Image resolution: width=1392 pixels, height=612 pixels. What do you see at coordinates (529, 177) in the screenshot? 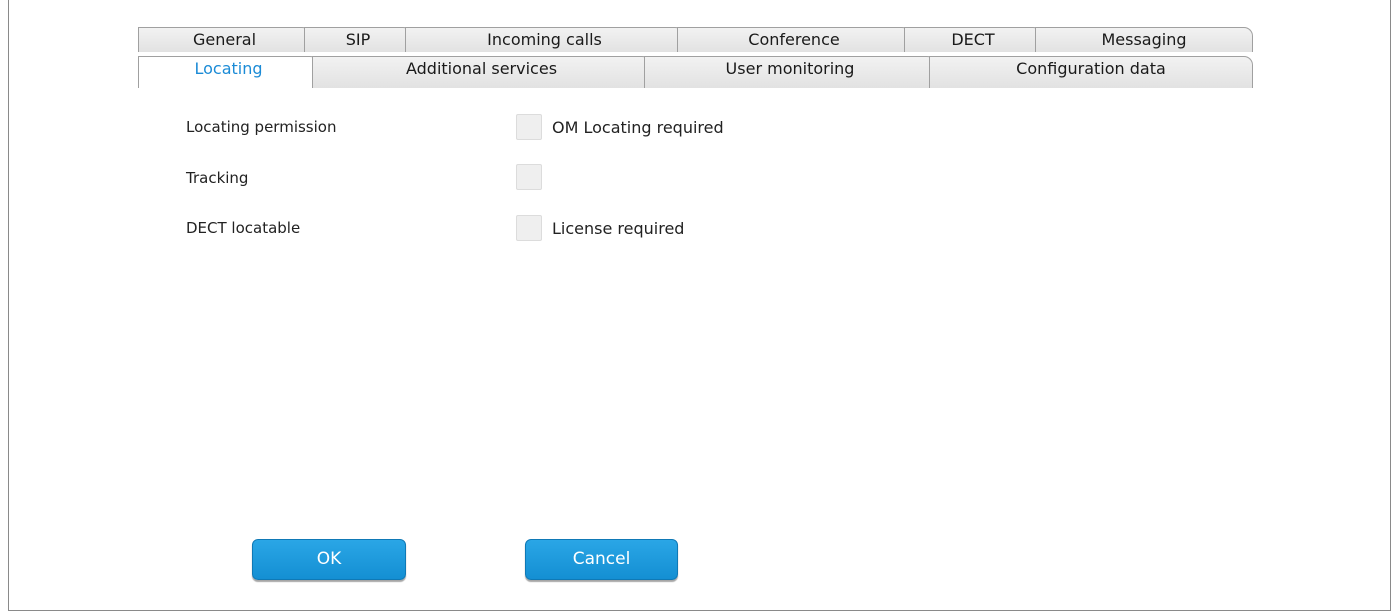
I see `tracking-checkbox` at bounding box center [529, 177].